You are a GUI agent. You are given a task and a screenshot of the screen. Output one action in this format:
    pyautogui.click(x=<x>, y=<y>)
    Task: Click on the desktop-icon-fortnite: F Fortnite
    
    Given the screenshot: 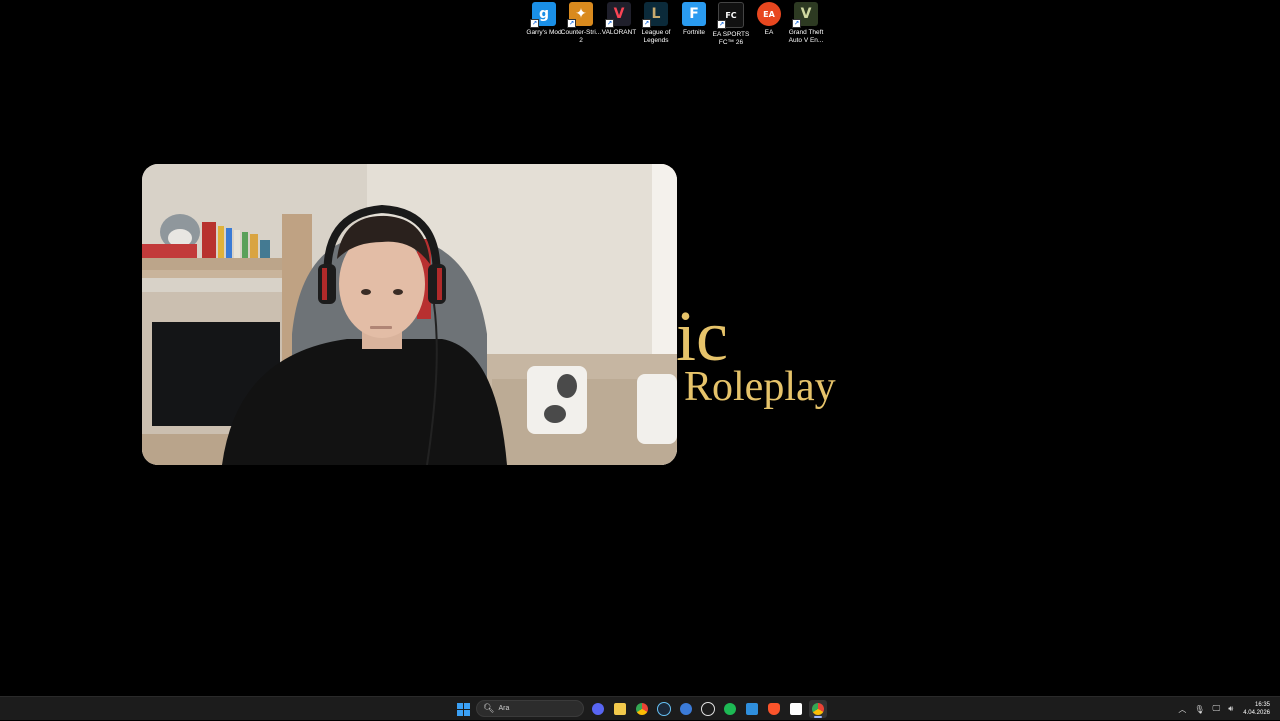 What is the action you would take?
    pyautogui.click(x=694, y=19)
    